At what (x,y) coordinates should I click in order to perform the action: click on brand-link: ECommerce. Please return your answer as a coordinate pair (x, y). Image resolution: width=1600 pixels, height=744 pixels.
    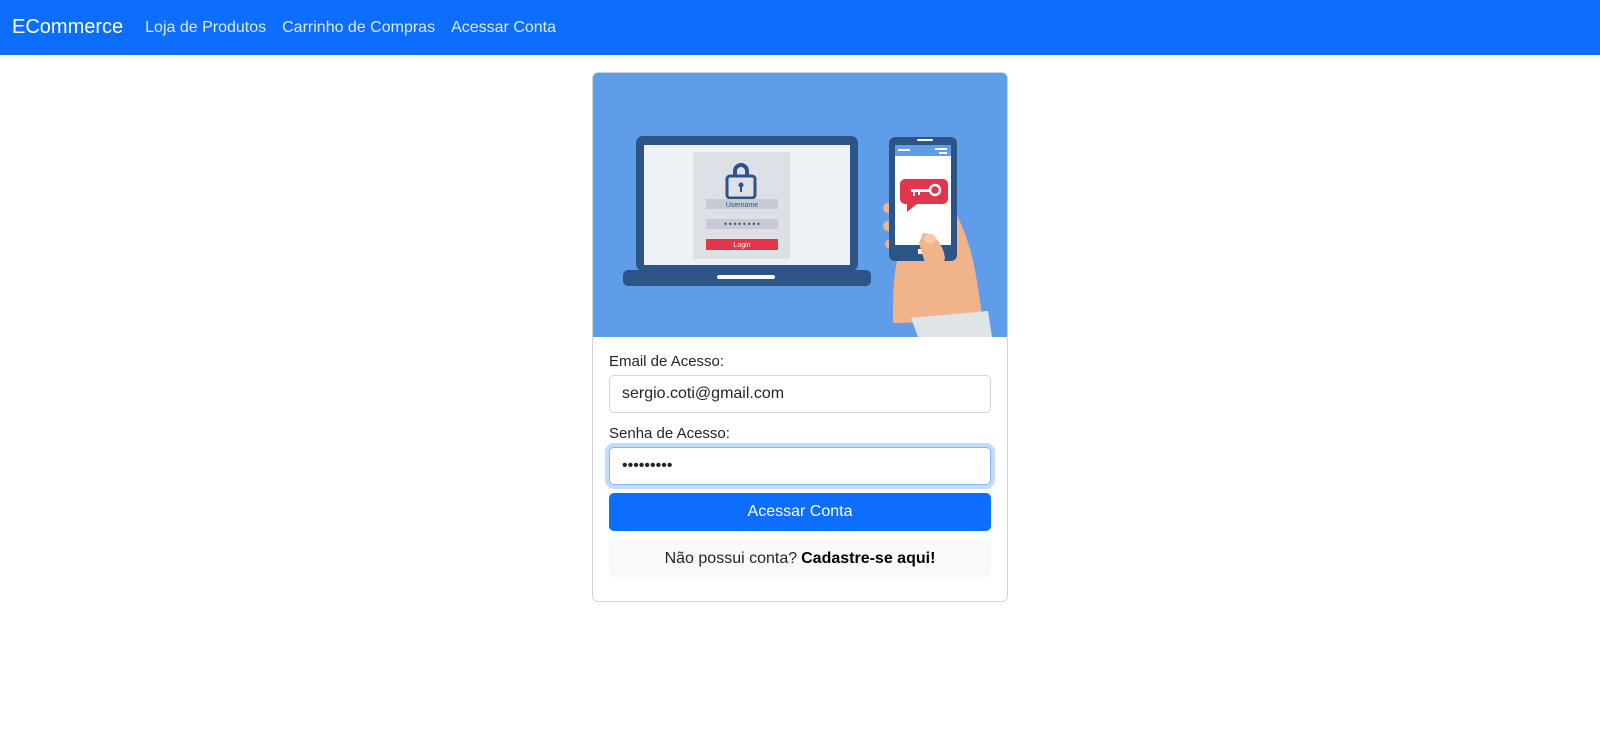
    Looking at the image, I should click on (67, 27).